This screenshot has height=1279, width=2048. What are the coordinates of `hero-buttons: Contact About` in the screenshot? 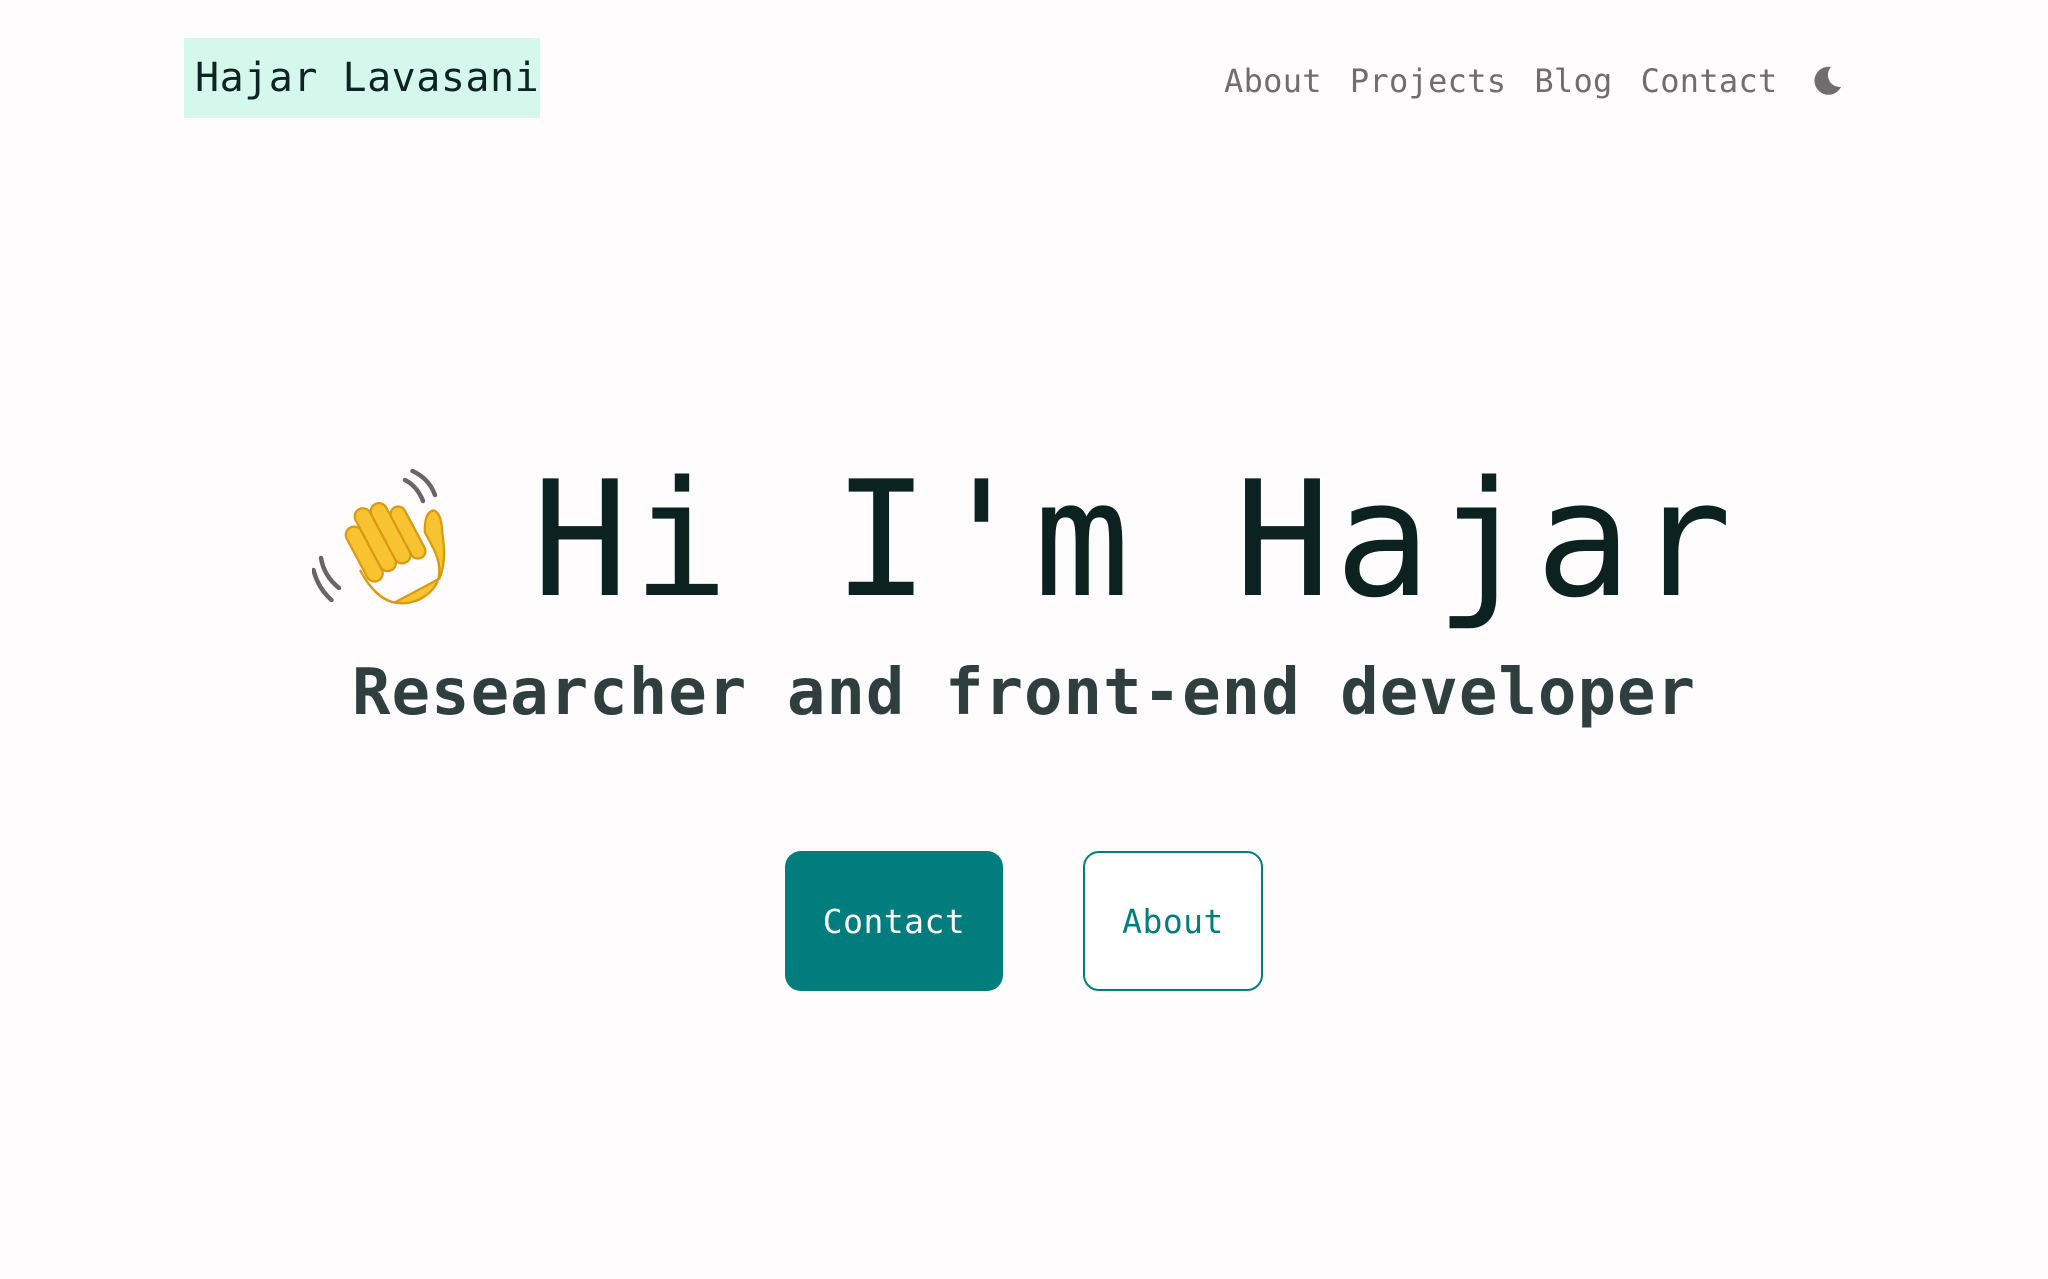 It's located at (1024, 921).